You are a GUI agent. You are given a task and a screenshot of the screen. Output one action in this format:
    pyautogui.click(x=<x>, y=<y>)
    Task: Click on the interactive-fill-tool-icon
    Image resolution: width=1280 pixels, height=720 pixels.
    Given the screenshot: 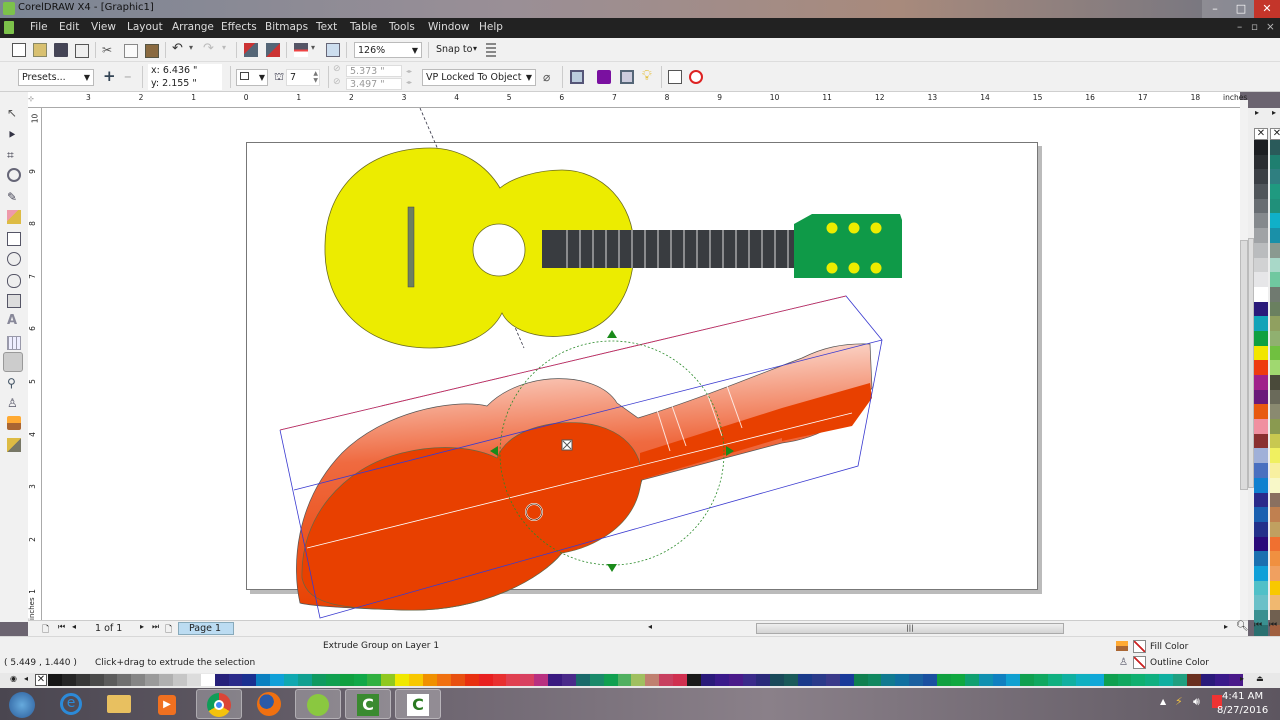 What is the action you would take?
    pyautogui.click(x=14, y=445)
    